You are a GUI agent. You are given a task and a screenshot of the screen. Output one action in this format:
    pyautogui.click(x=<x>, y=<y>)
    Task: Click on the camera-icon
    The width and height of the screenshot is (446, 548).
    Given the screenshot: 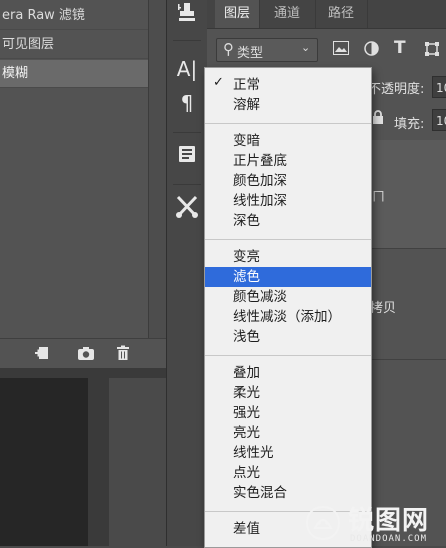 What is the action you would take?
    pyautogui.click(x=86, y=354)
    